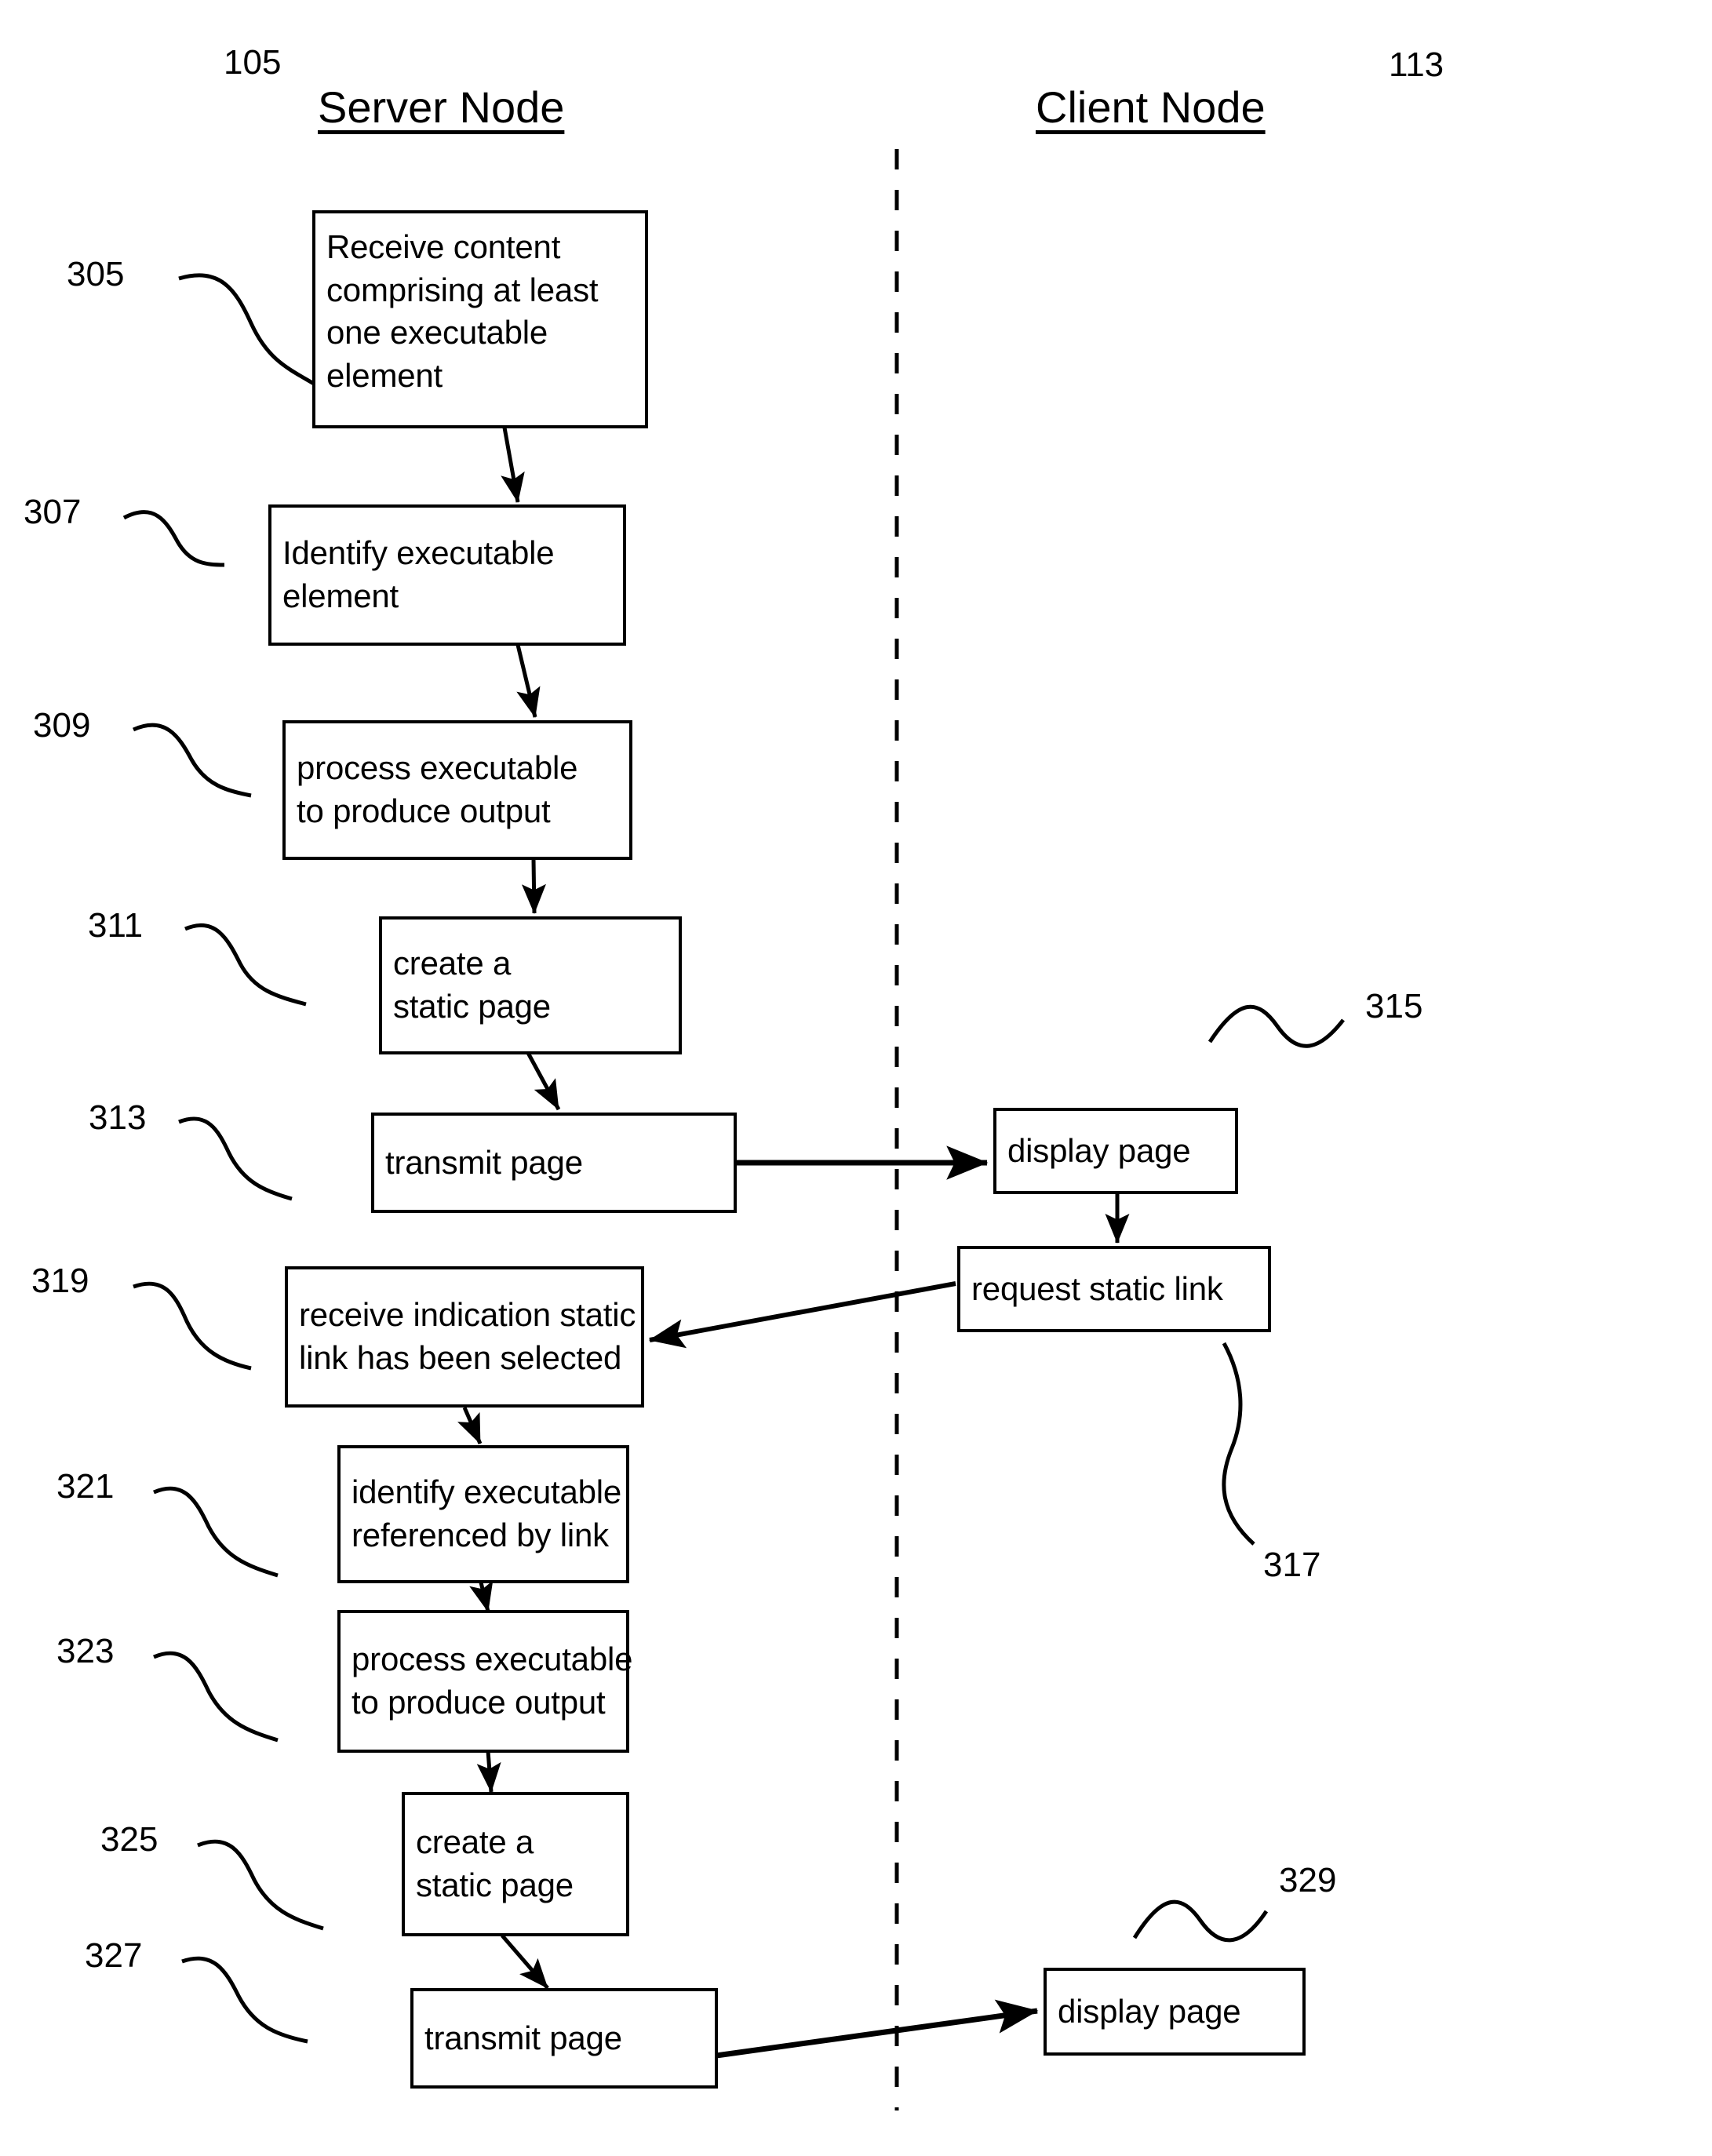 The height and width of the screenshot is (2156, 1712). I want to click on ref-number-311: 311, so click(116, 925).